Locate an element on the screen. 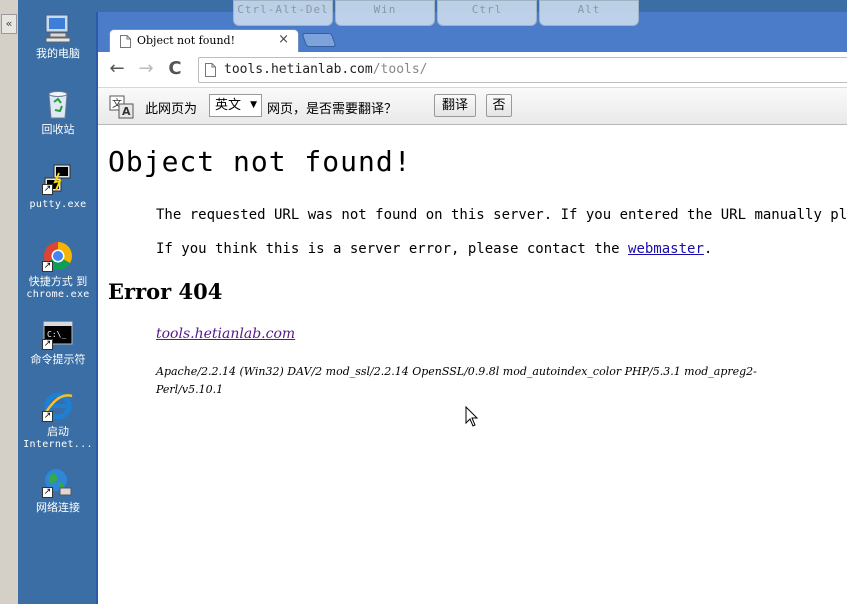 The height and width of the screenshot is (604, 847). remote-sidebar-handle: « is located at coordinates (9, 302).